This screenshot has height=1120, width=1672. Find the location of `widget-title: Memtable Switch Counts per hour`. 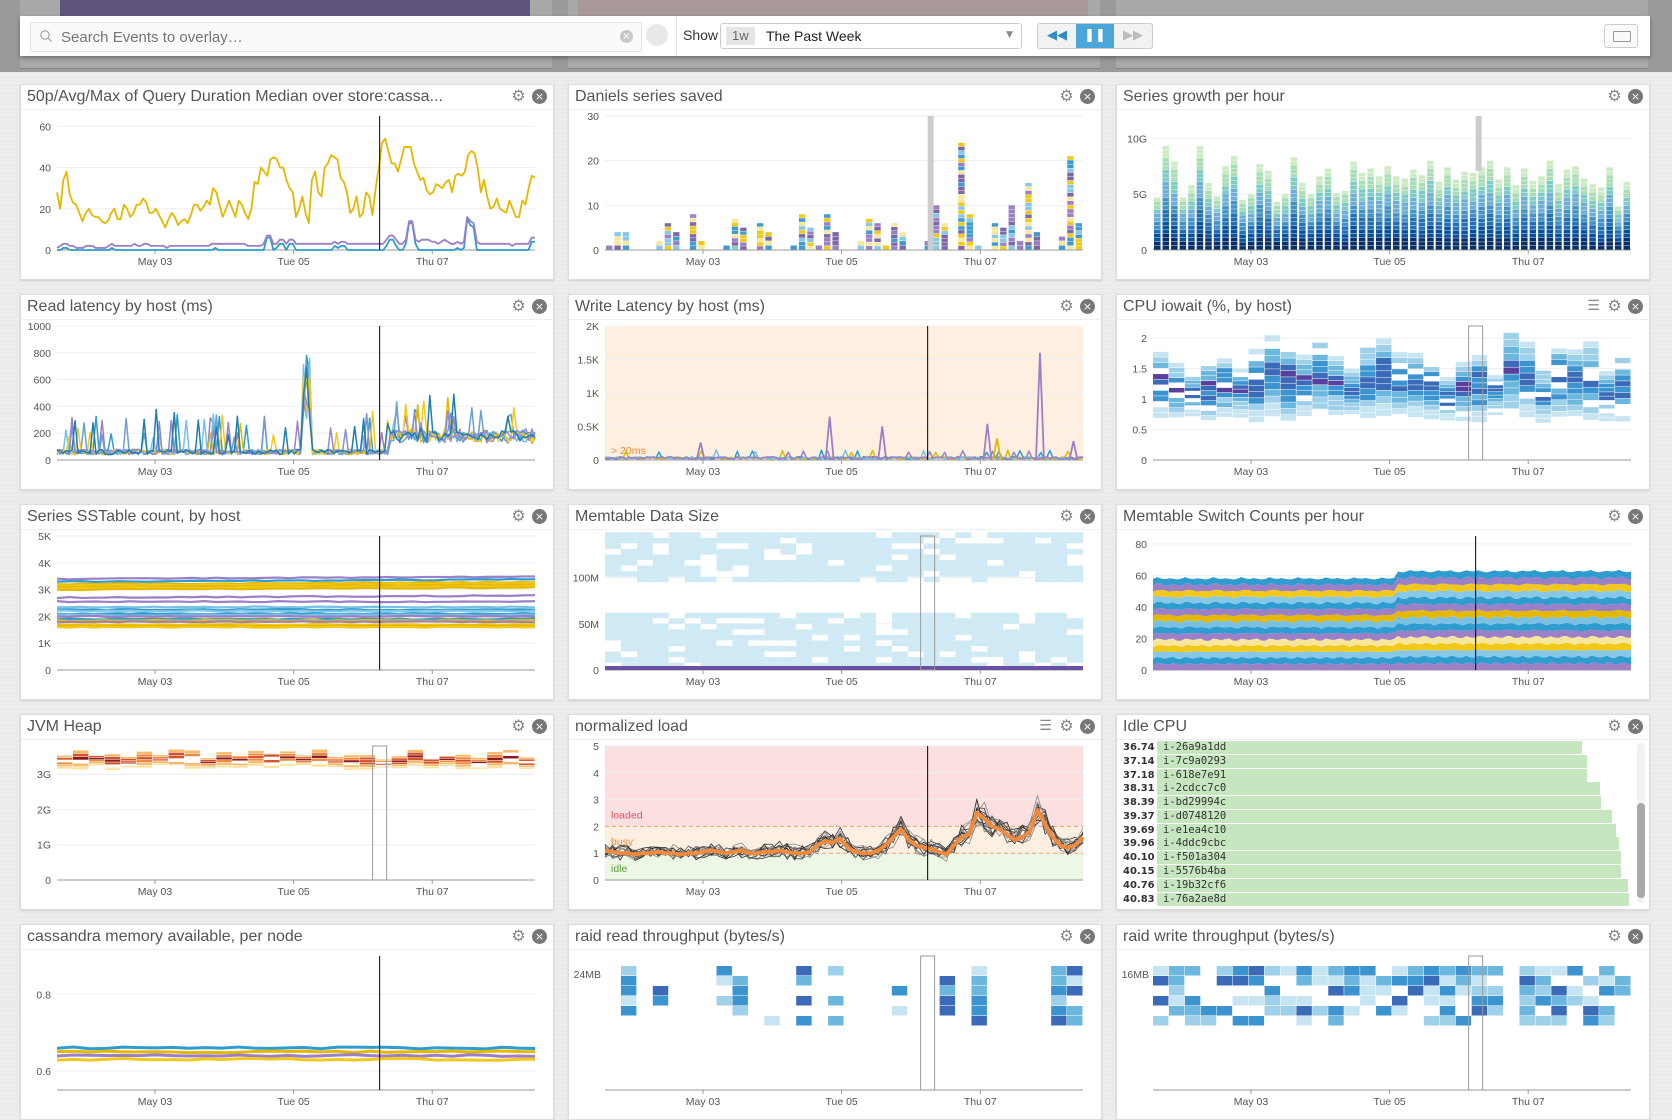

widget-title: Memtable Switch Counts per hour is located at coordinates (1243, 517).